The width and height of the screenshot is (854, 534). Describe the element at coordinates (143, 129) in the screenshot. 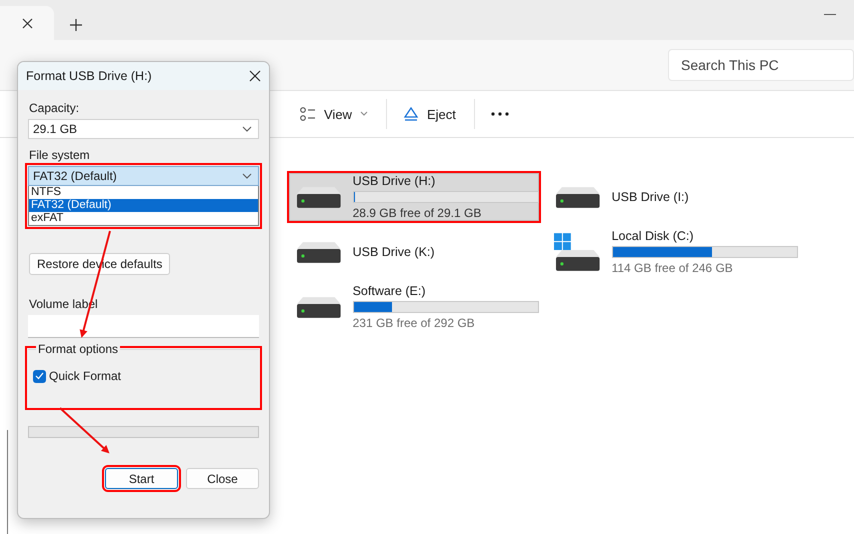

I see `capacity-dropdown: 29.1 GB` at that location.